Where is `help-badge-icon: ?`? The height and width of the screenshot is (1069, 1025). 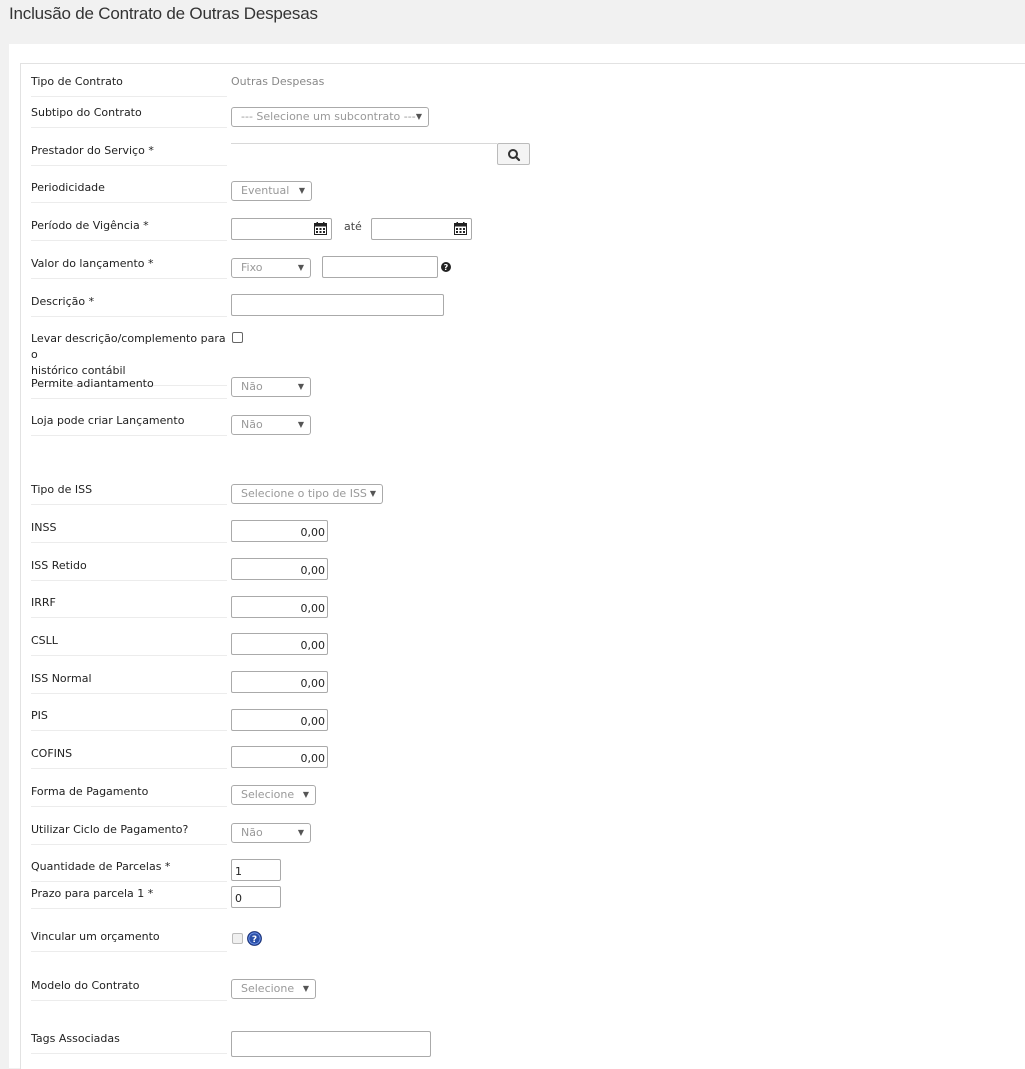
help-badge-icon: ? is located at coordinates (254, 938).